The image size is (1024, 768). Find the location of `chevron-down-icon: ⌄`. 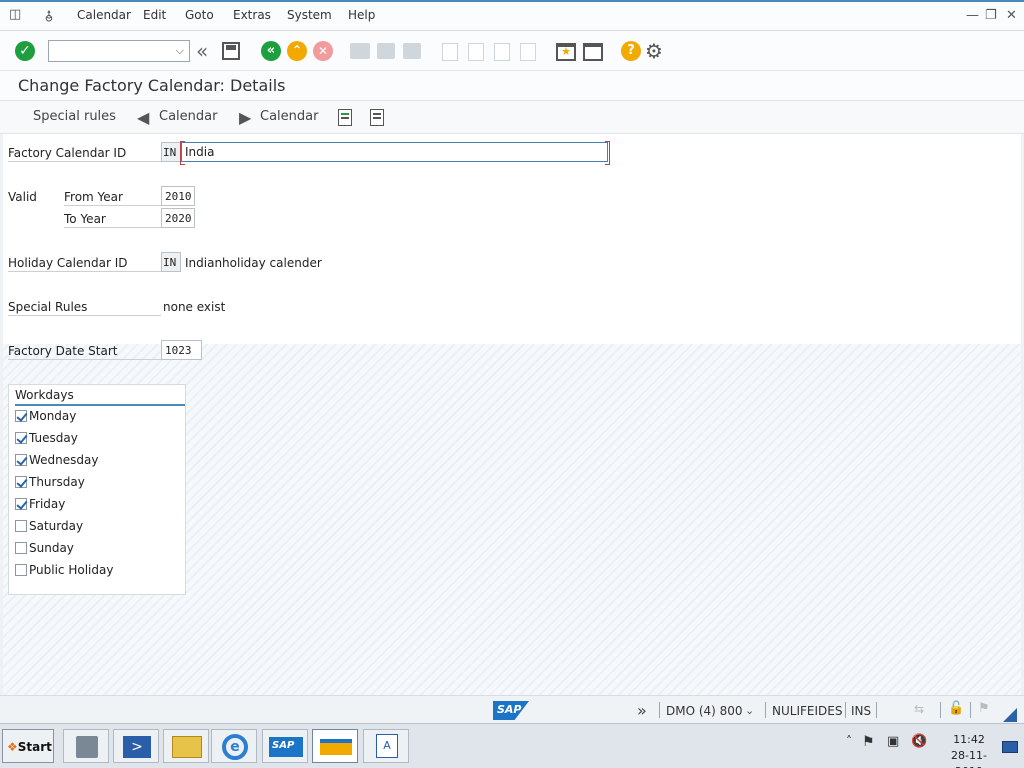

chevron-down-icon: ⌄ is located at coordinates (749, 710).